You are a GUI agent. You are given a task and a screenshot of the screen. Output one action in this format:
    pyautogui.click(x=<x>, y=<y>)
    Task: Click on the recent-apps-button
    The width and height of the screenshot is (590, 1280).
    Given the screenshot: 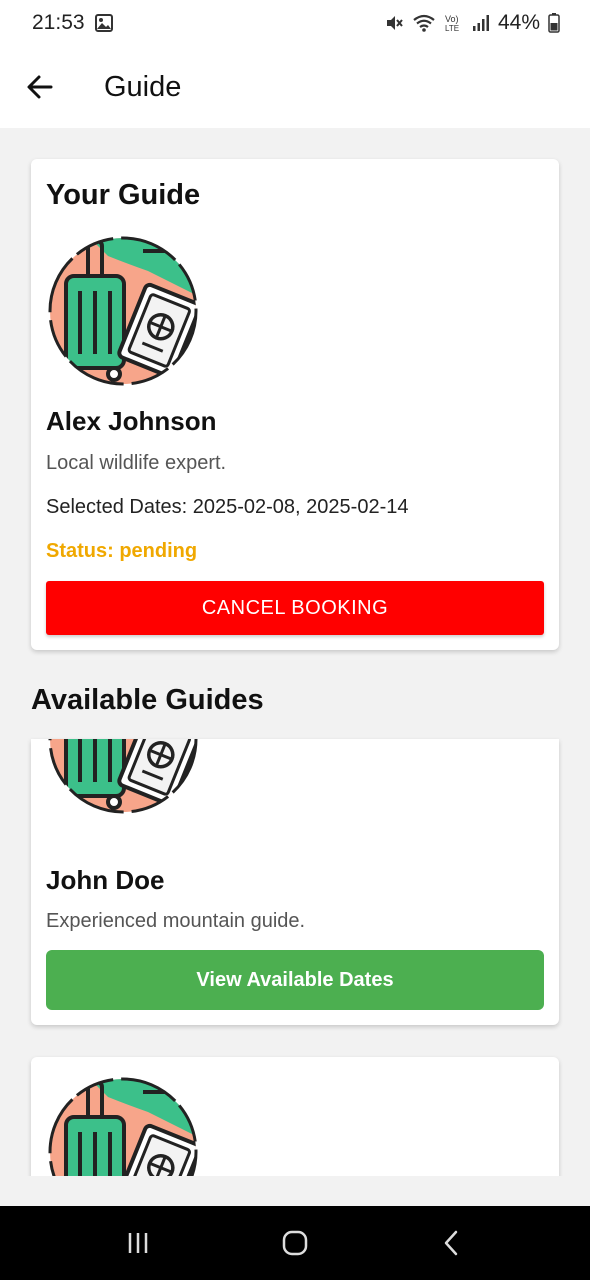 What is the action you would take?
    pyautogui.click(x=138, y=1243)
    